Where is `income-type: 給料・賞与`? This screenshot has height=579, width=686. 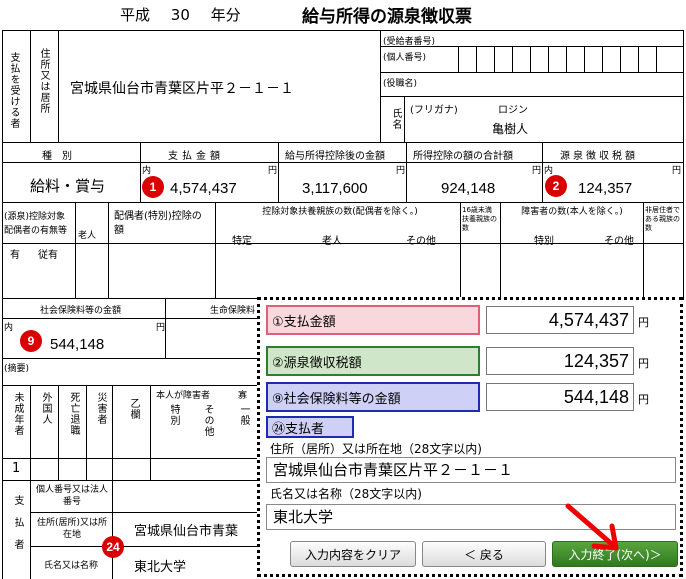 income-type: 給料・賞与 is located at coordinates (68, 186).